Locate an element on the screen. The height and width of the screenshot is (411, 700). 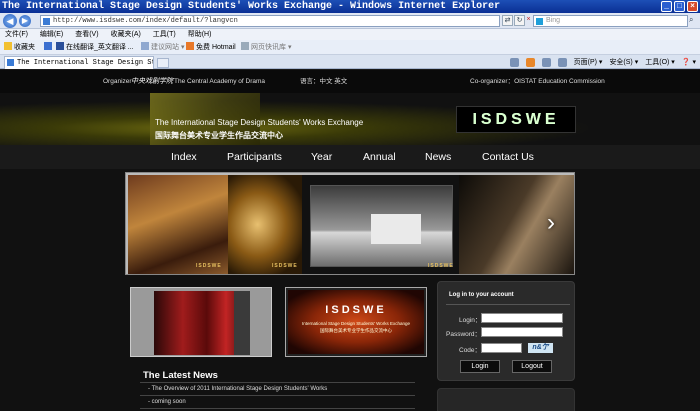
command-bar: 页面(P) ▾ 安全(S) ▾ 工具(O) ▾ ❓ ▾ is located at coordinates (602, 62).